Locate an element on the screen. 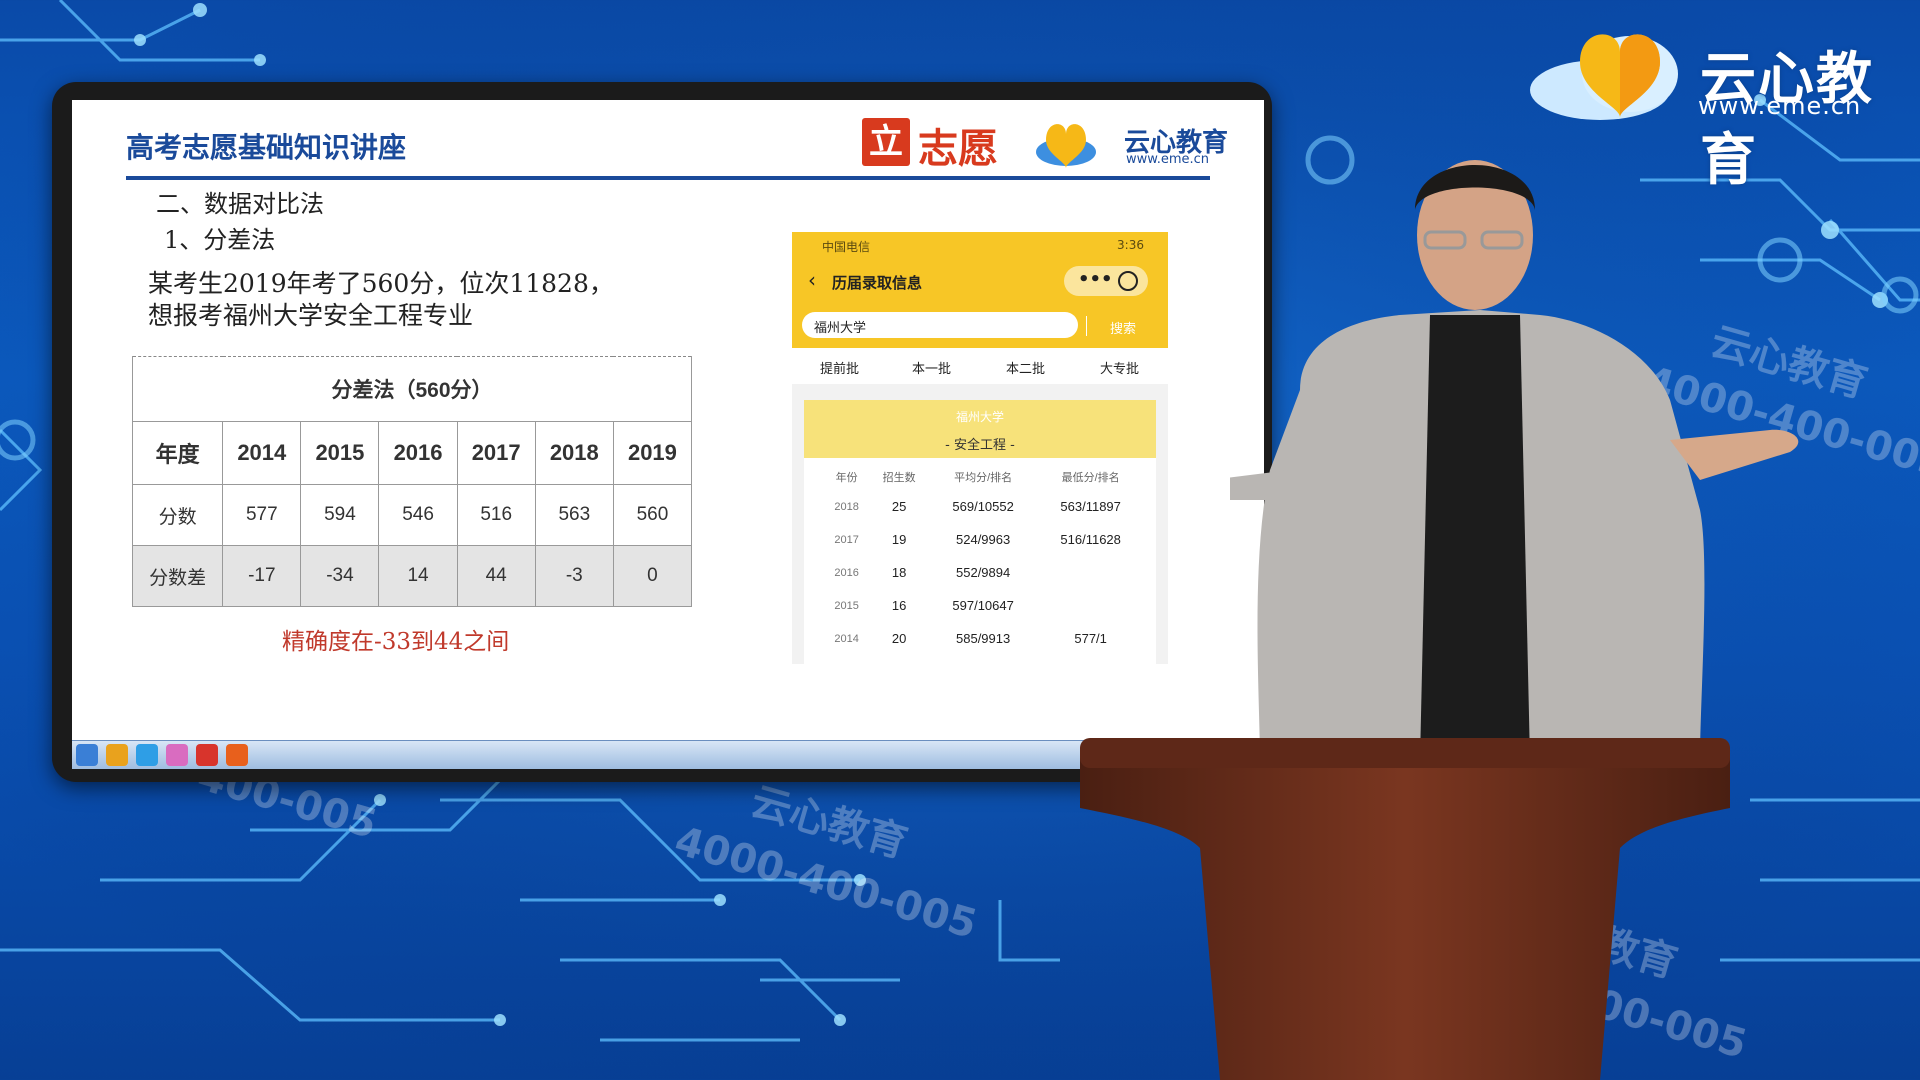  score-cell: 577 is located at coordinates (262, 515).